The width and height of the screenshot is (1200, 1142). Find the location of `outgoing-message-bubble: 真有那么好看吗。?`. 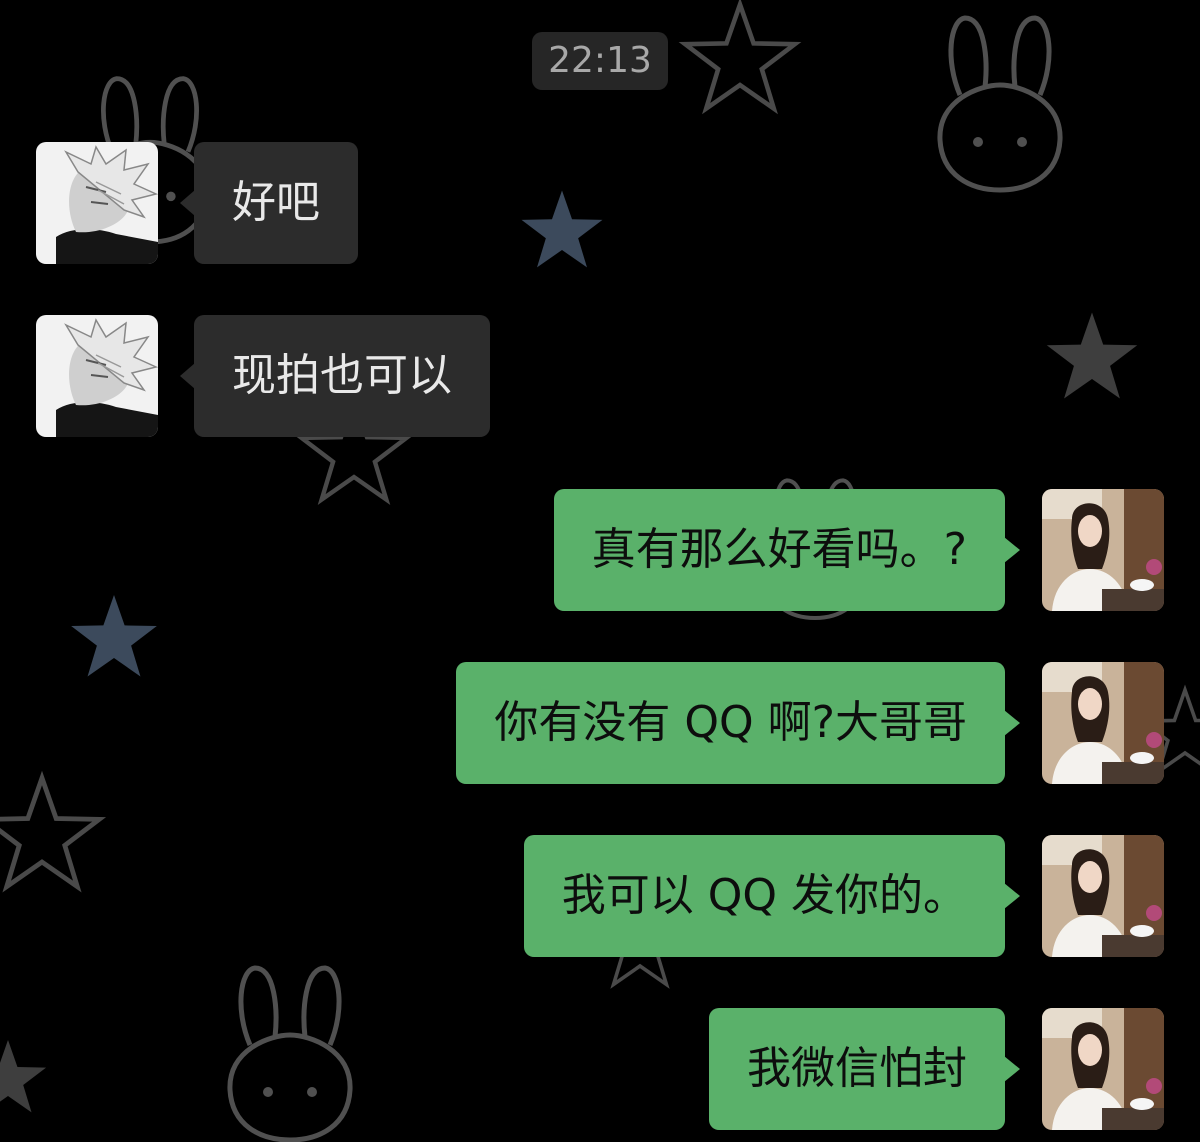

outgoing-message-bubble: 真有那么好看吗。? is located at coordinates (787, 550).